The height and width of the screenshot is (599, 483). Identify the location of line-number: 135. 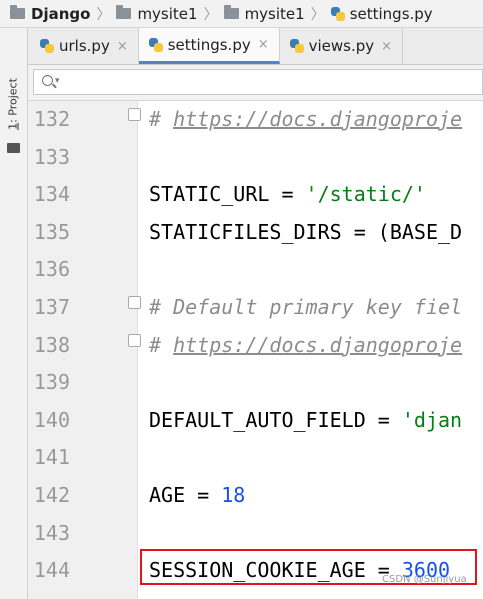
(51, 231).